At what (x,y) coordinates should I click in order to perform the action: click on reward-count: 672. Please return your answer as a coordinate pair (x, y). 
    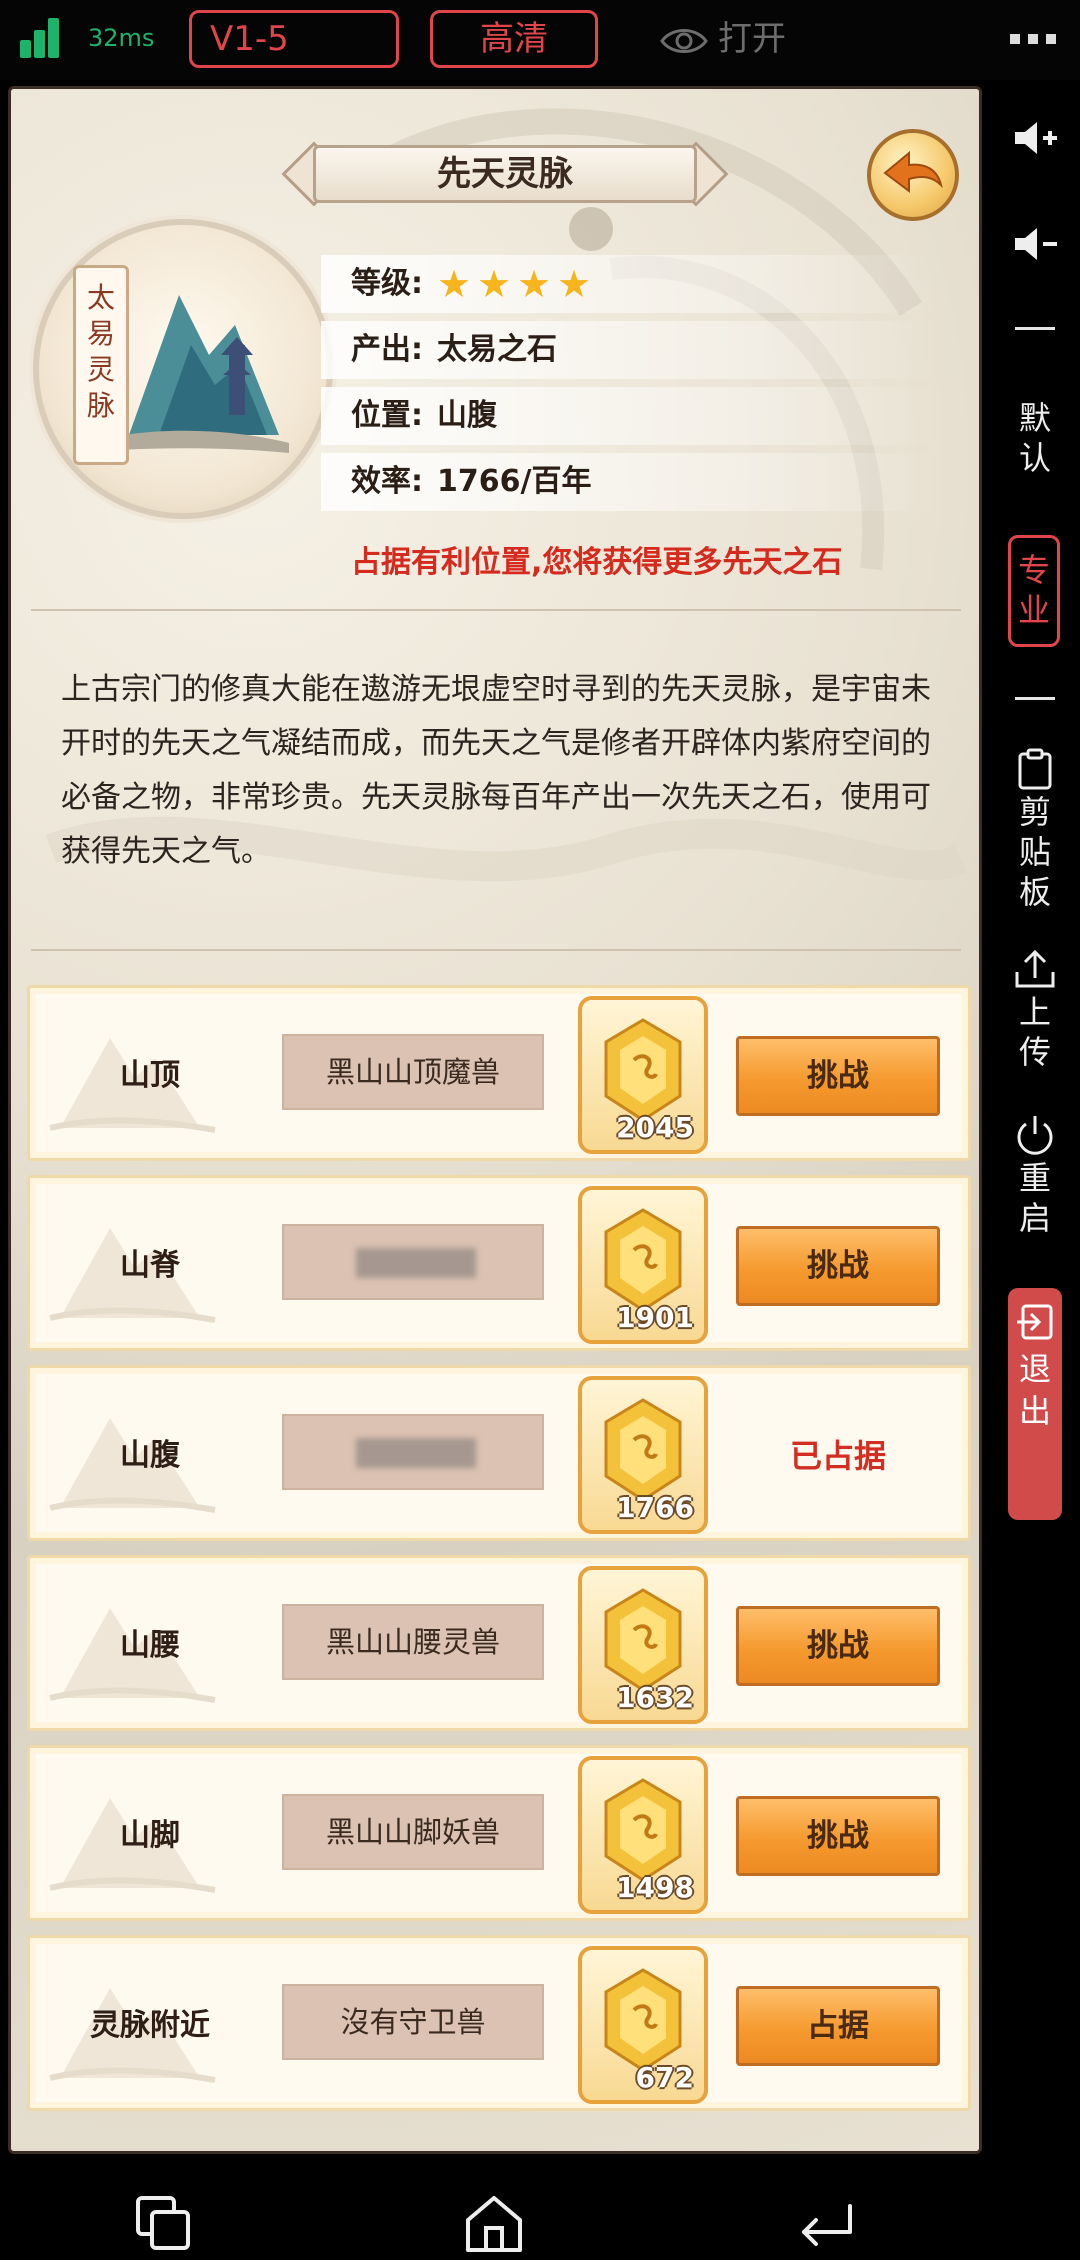
    Looking at the image, I should click on (664, 2077).